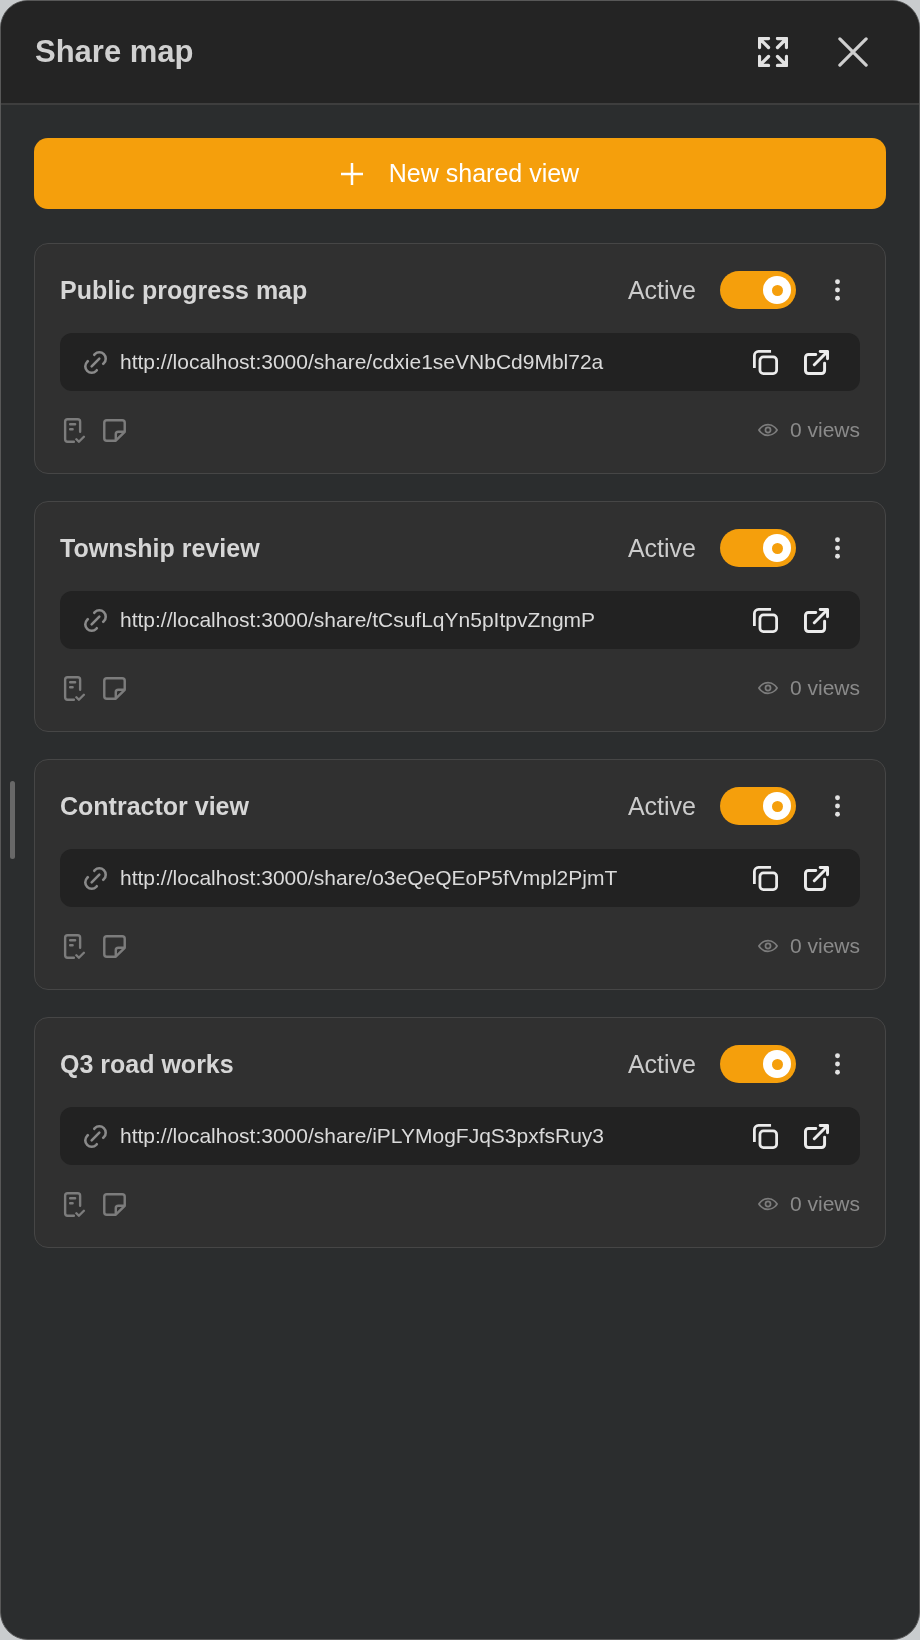 This screenshot has width=920, height=1640. Describe the element at coordinates (155, 806) in the screenshot. I see `view-name: Contractor view` at that location.